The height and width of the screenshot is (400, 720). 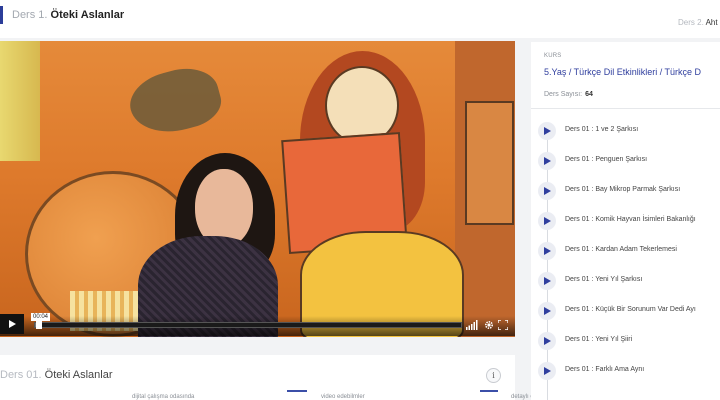 I want to click on current-lesson-heading: Ders 1. Öteki Aslanlar, so click(x=68, y=15).